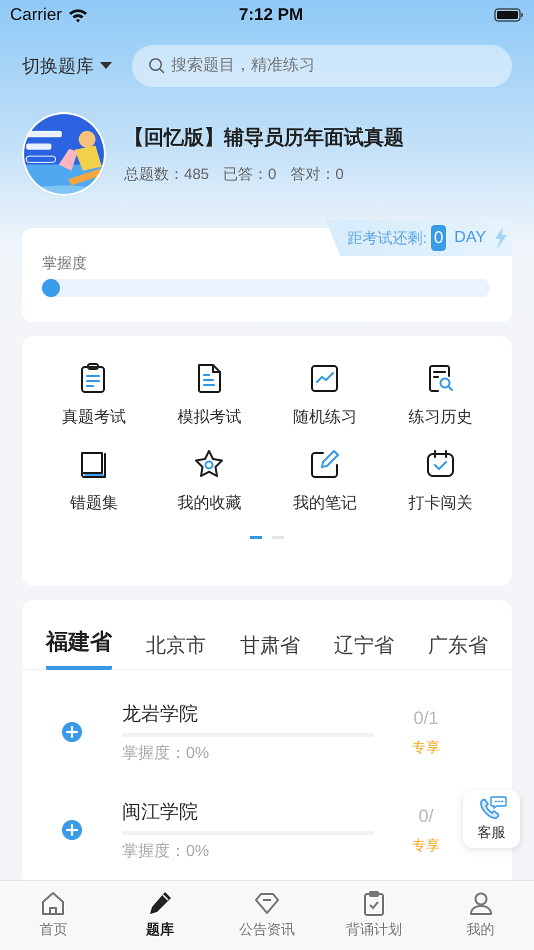  What do you see at coordinates (440, 481) in the screenshot?
I see `feature-button: 打卡闯关` at bounding box center [440, 481].